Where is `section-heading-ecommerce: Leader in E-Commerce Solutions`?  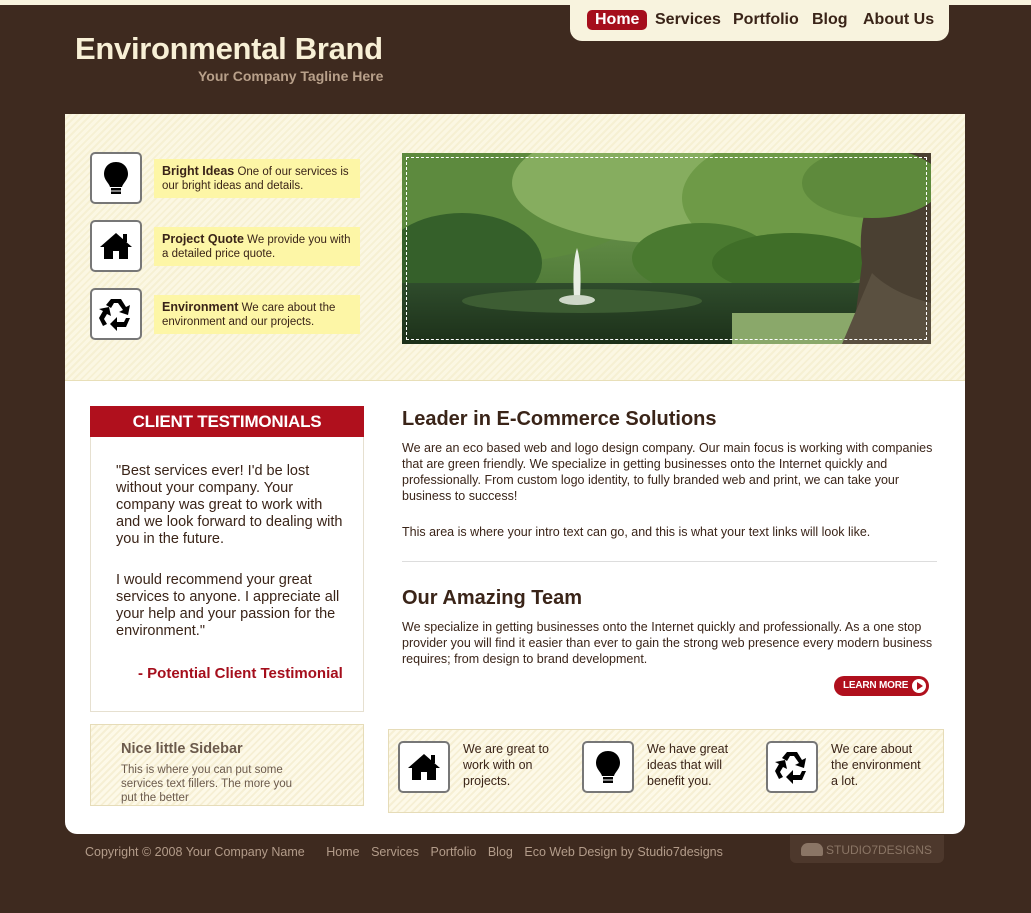
section-heading-ecommerce: Leader in E-Commerce Solutions is located at coordinates (559, 419).